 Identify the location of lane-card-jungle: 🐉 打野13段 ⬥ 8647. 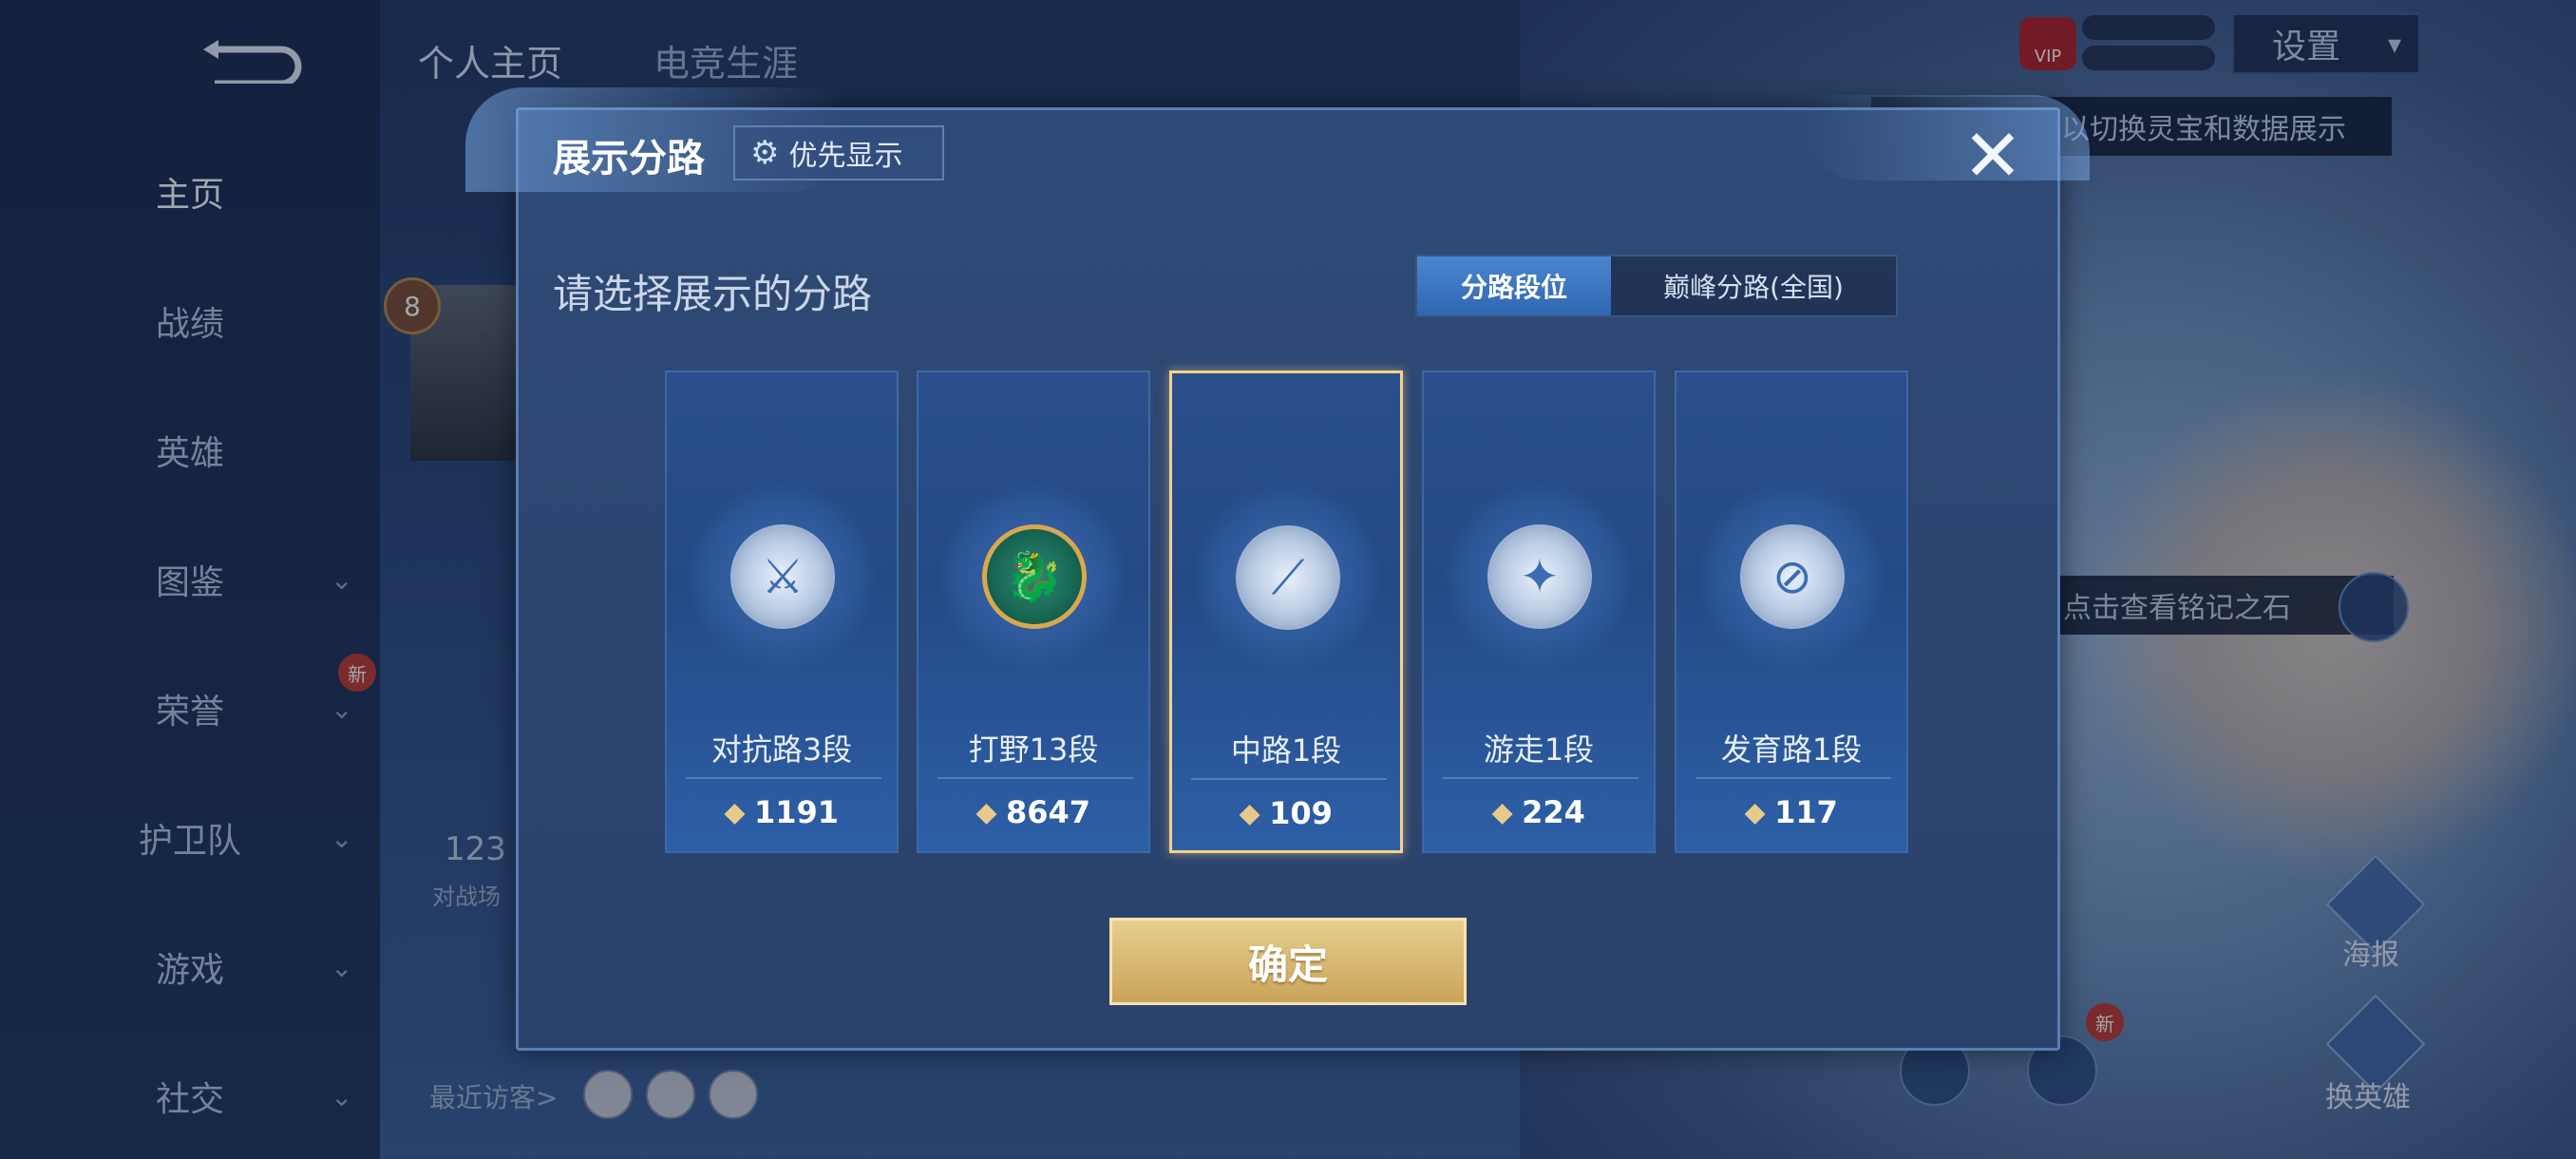
(1033, 611).